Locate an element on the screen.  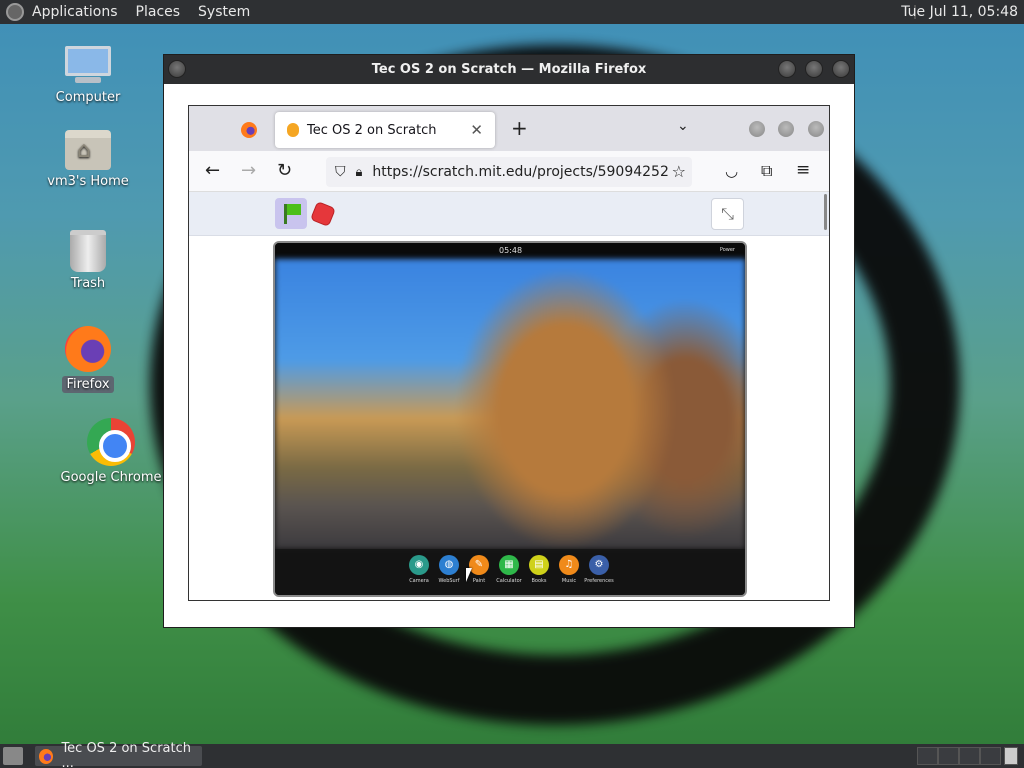
pocket-icon: ◡ is located at coordinates (731, 171).